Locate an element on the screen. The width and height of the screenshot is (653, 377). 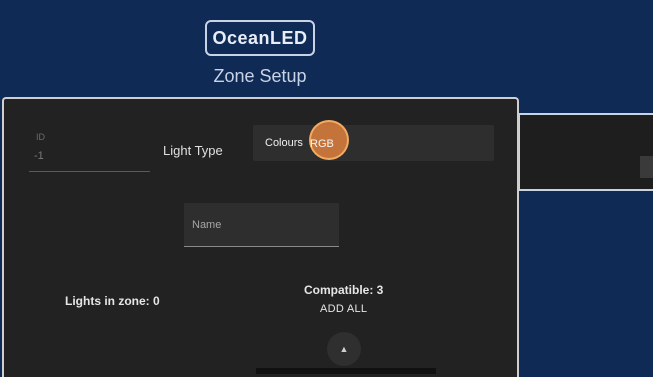
compatible-count-label: Compatible: 3 is located at coordinates (344, 290).